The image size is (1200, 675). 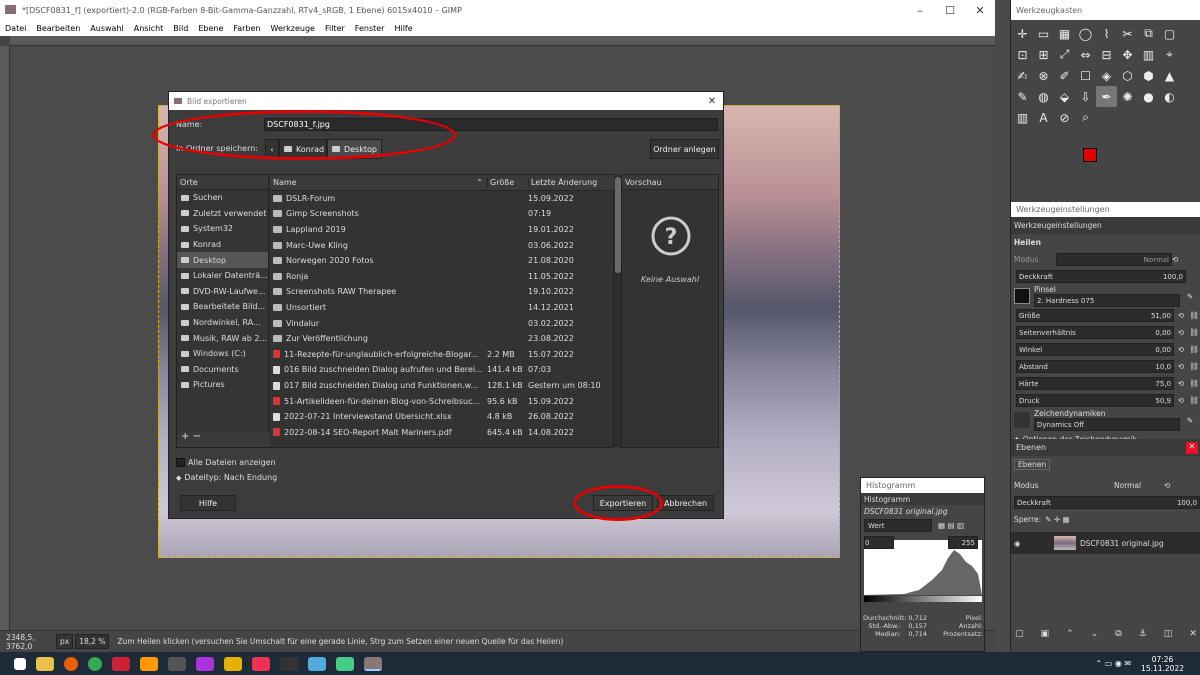 What do you see at coordinates (1127, 54) in the screenshot?
I see `tool-icon: ✥` at bounding box center [1127, 54].